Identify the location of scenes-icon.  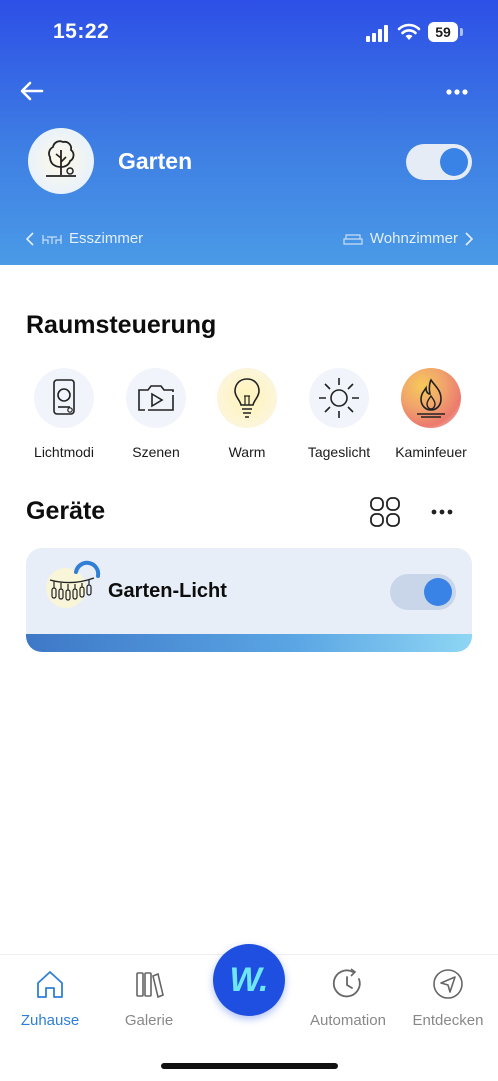
(156, 398).